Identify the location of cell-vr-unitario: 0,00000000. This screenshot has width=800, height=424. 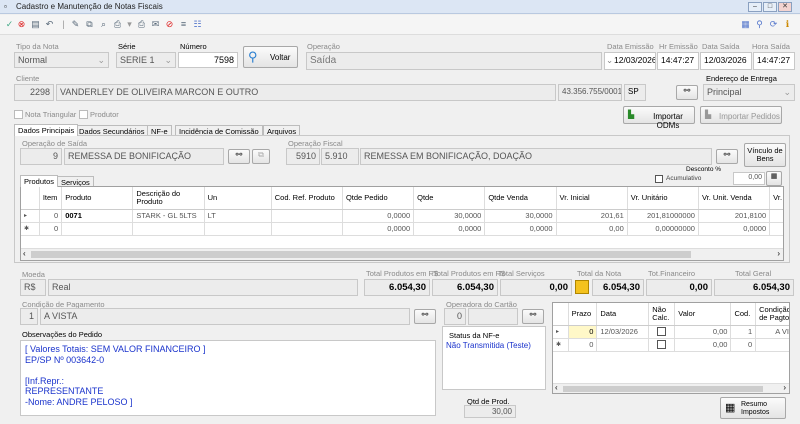
(663, 229).